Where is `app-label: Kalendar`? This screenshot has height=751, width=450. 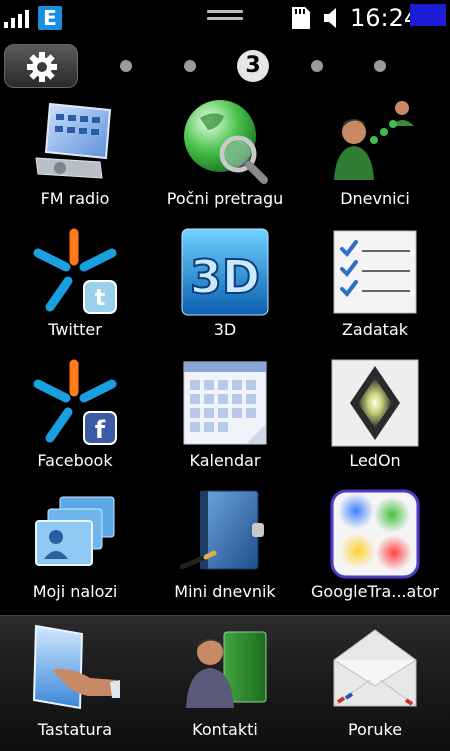
app-label: Kalendar is located at coordinates (225, 460).